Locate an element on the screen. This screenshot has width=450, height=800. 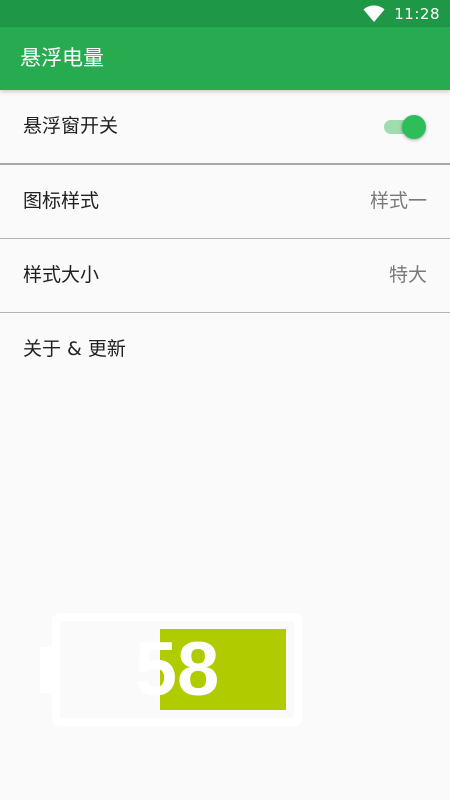
setting-floating-window-switch: 悬浮窗开关 is located at coordinates (225, 127).